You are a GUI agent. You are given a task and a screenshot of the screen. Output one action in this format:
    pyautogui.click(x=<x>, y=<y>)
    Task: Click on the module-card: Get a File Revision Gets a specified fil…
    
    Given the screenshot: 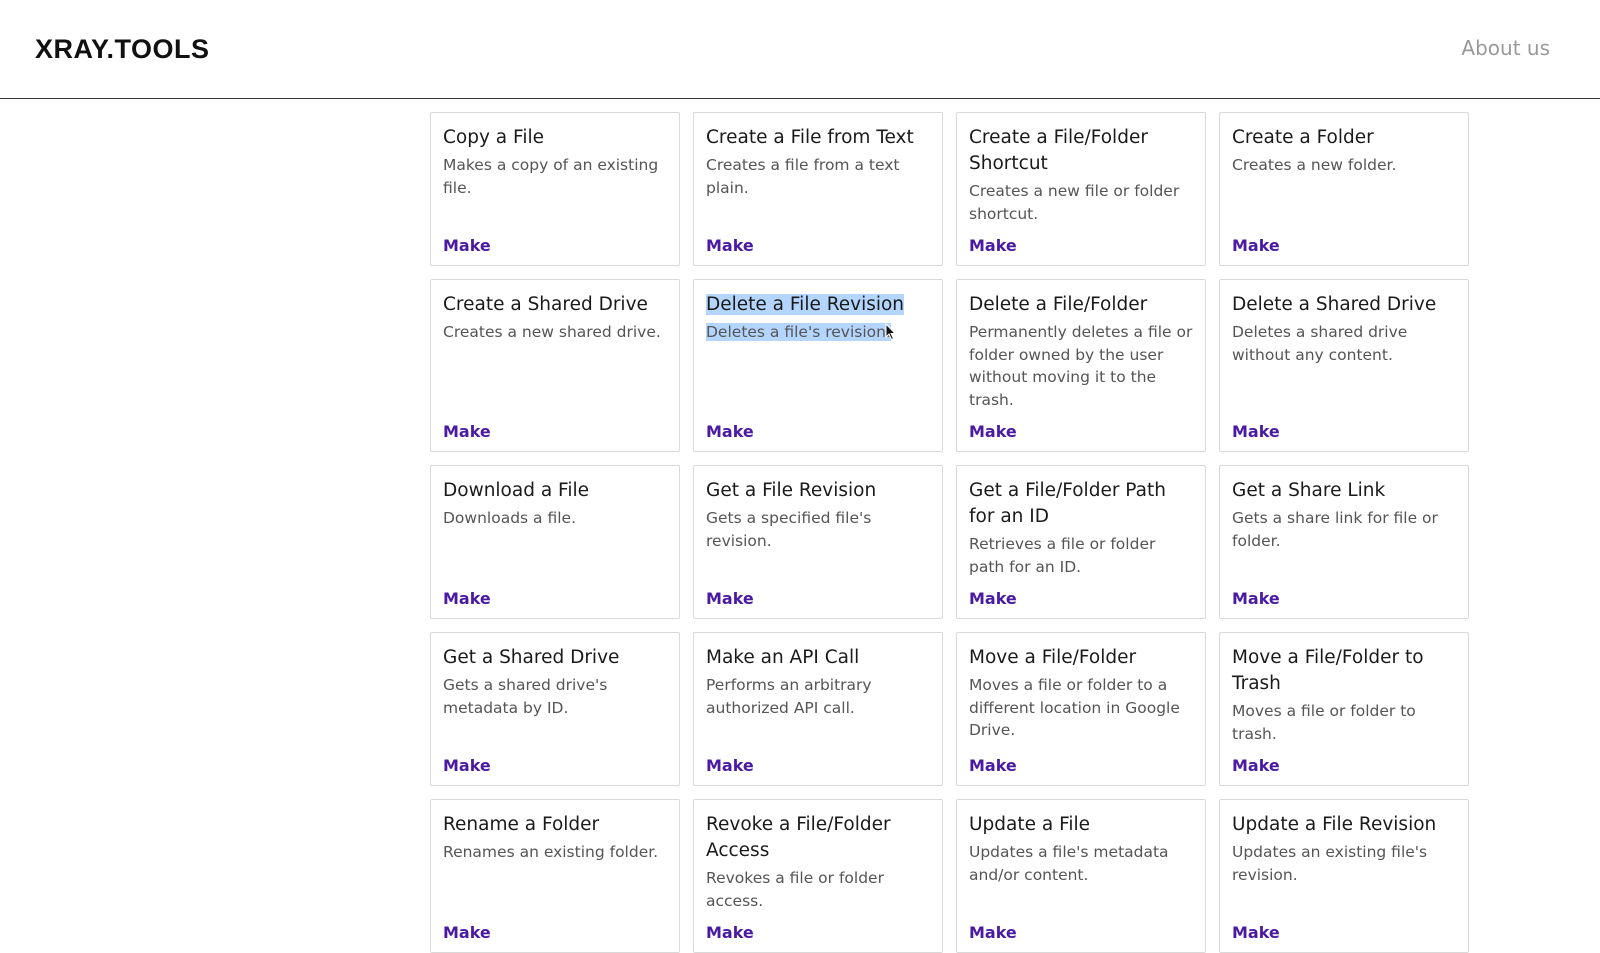 What is the action you would take?
    pyautogui.click(x=818, y=542)
    